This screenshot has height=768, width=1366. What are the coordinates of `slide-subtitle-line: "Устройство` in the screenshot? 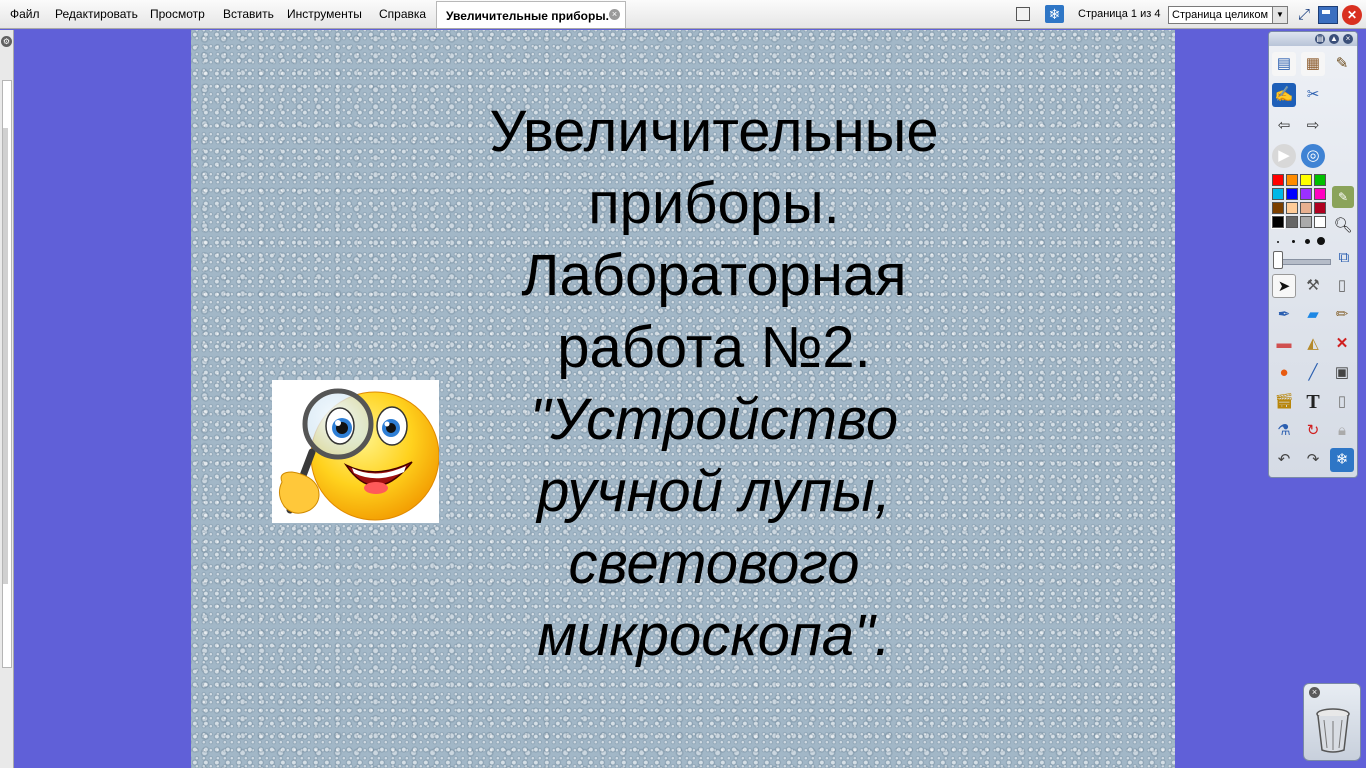 It's located at (714, 419).